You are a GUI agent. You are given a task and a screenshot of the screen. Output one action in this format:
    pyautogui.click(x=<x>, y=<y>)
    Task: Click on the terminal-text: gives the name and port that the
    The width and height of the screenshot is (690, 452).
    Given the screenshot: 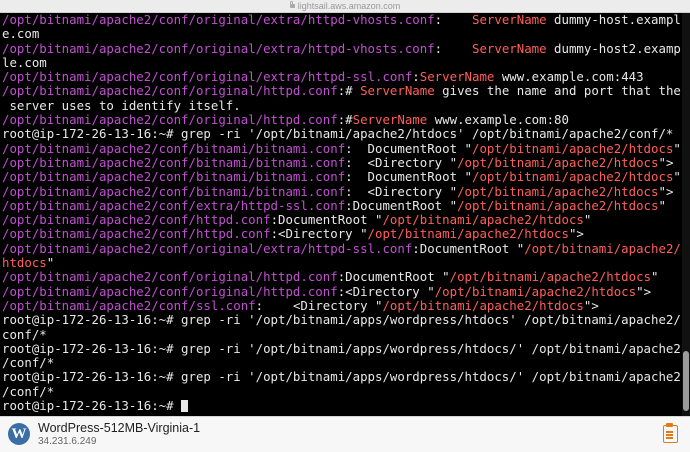 What is the action you would take?
    pyautogui.click(x=557, y=91)
    